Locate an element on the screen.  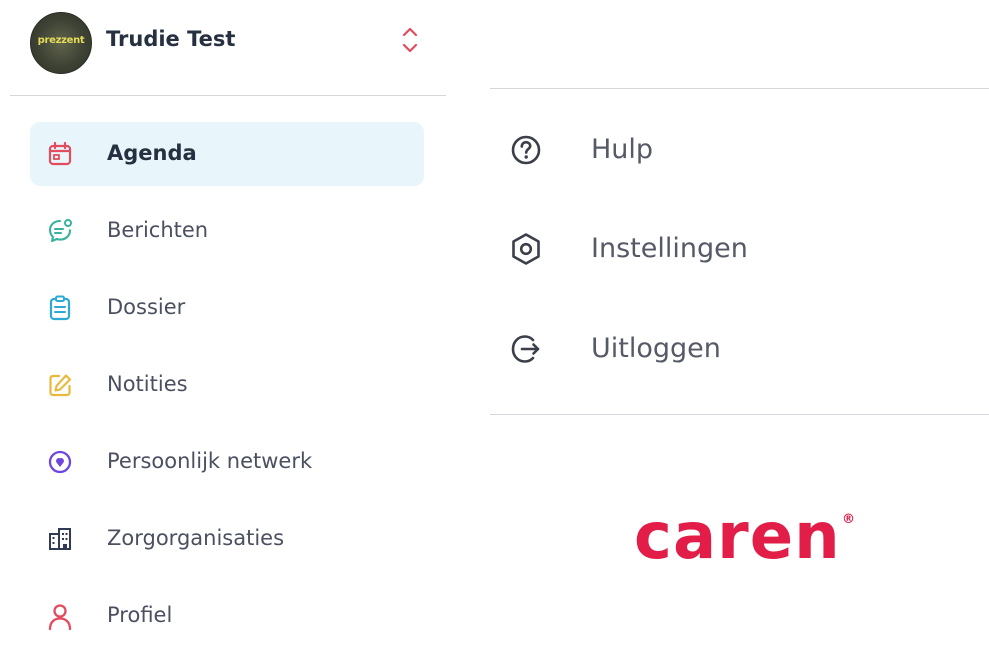
menu-item-hulp: Hulp is located at coordinates (739, 150).